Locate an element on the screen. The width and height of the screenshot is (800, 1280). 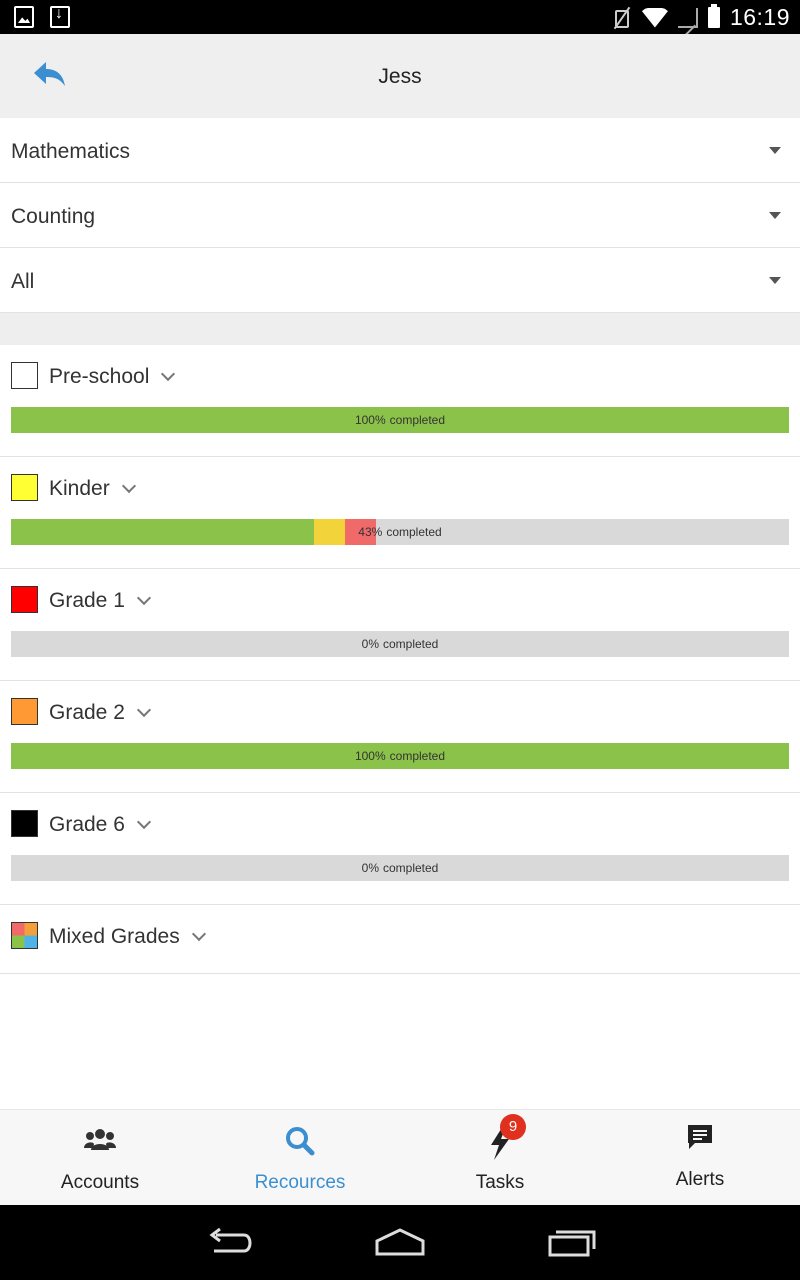
back-arrow-icon is located at coordinates (230, 1240).